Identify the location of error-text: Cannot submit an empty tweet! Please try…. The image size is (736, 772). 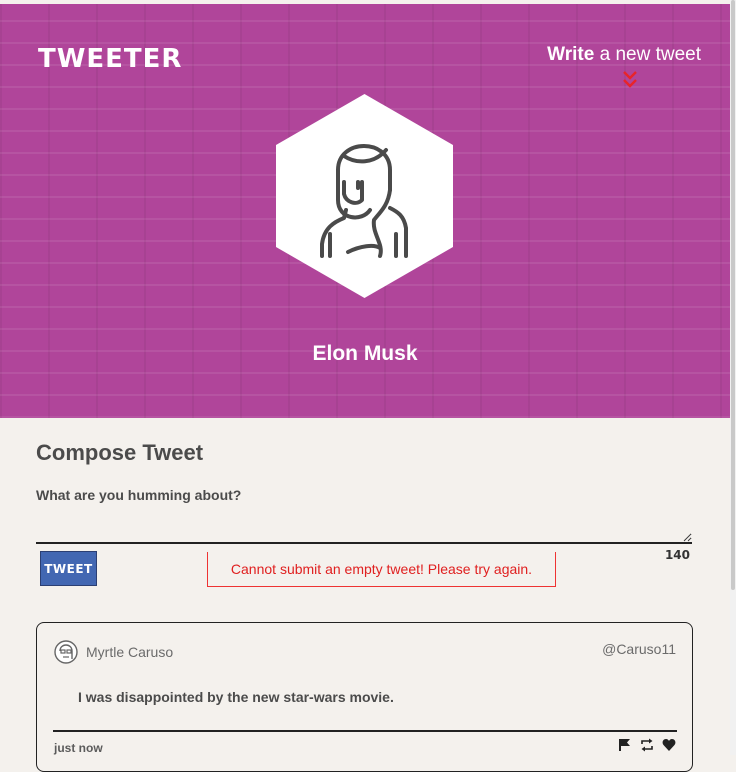
(381, 569).